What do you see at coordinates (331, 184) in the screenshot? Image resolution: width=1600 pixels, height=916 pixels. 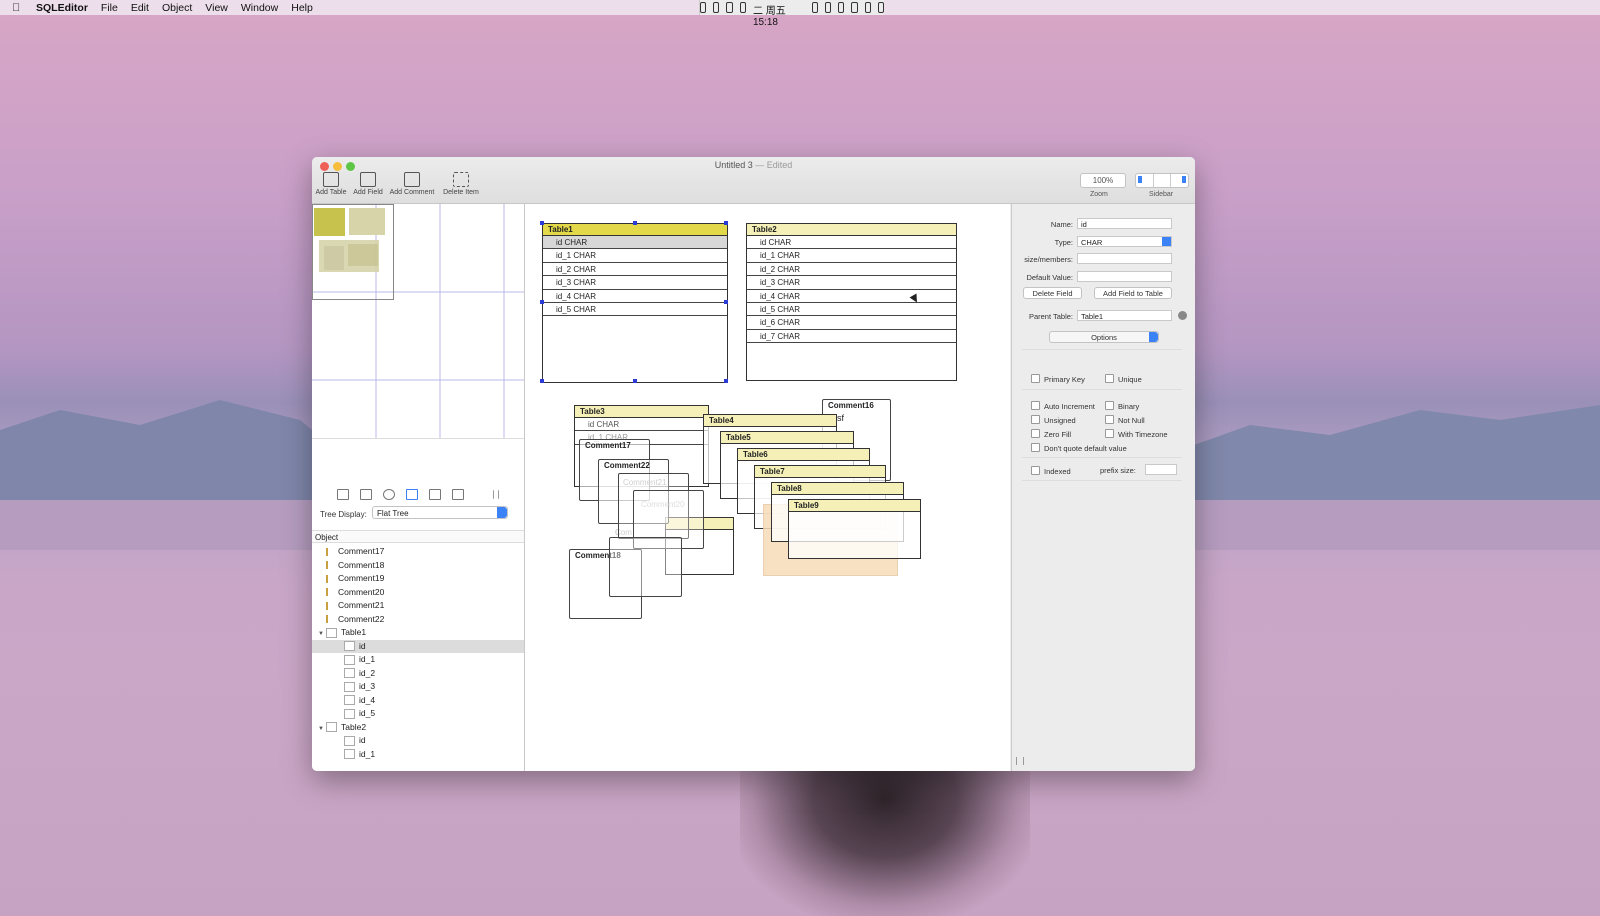 I see `add-table-button: Add Table` at bounding box center [331, 184].